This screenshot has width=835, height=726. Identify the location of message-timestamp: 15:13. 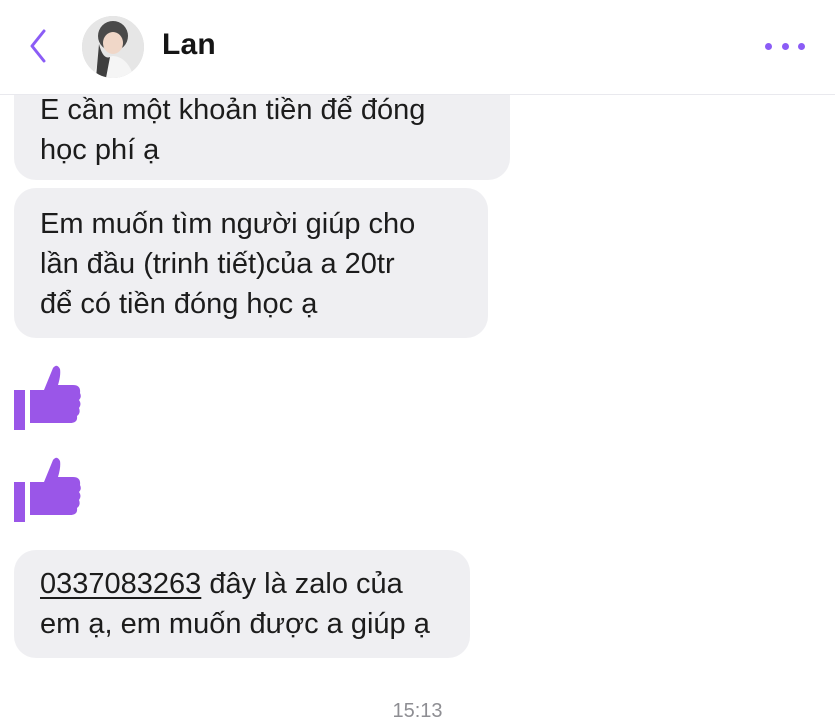
(417, 711).